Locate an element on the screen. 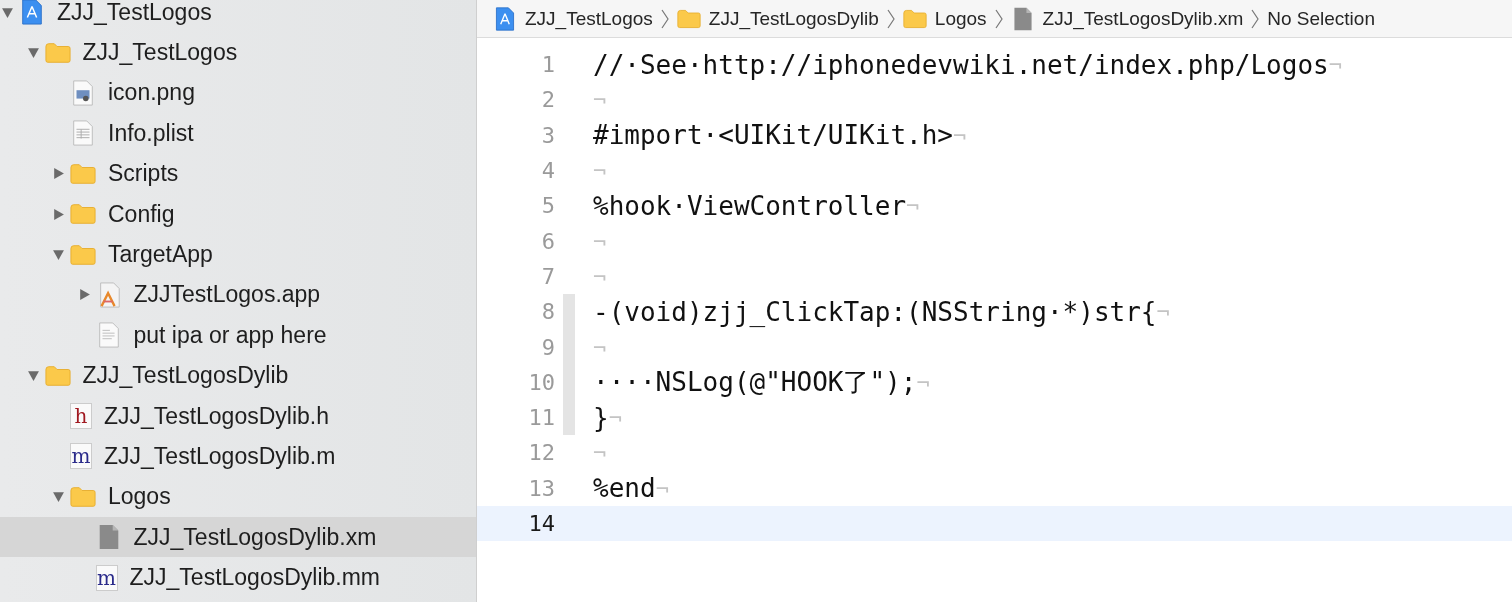 The image size is (1512, 602). file-name: ZJJ_TestLogosDylib.m is located at coordinates (220, 456).